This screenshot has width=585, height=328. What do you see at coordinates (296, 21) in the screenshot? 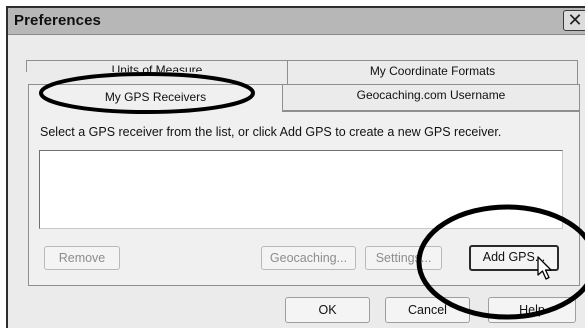
I see `title-bar: Preferences ✕` at bounding box center [296, 21].